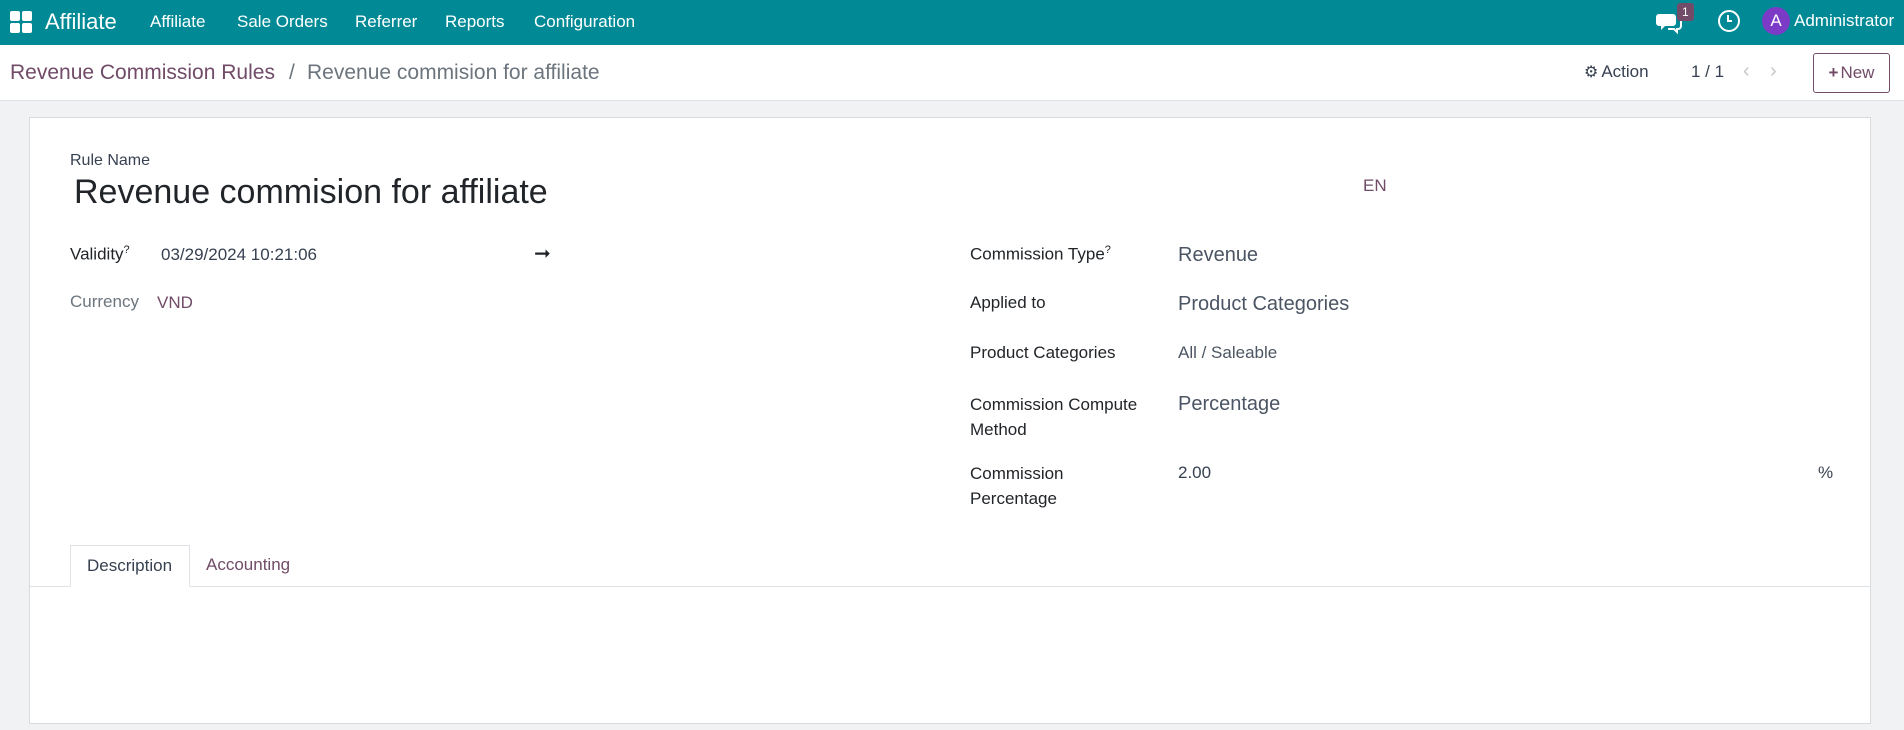  Describe the element at coordinates (81, 22) in the screenshot. I see `app-name: Affiliate` at that location.